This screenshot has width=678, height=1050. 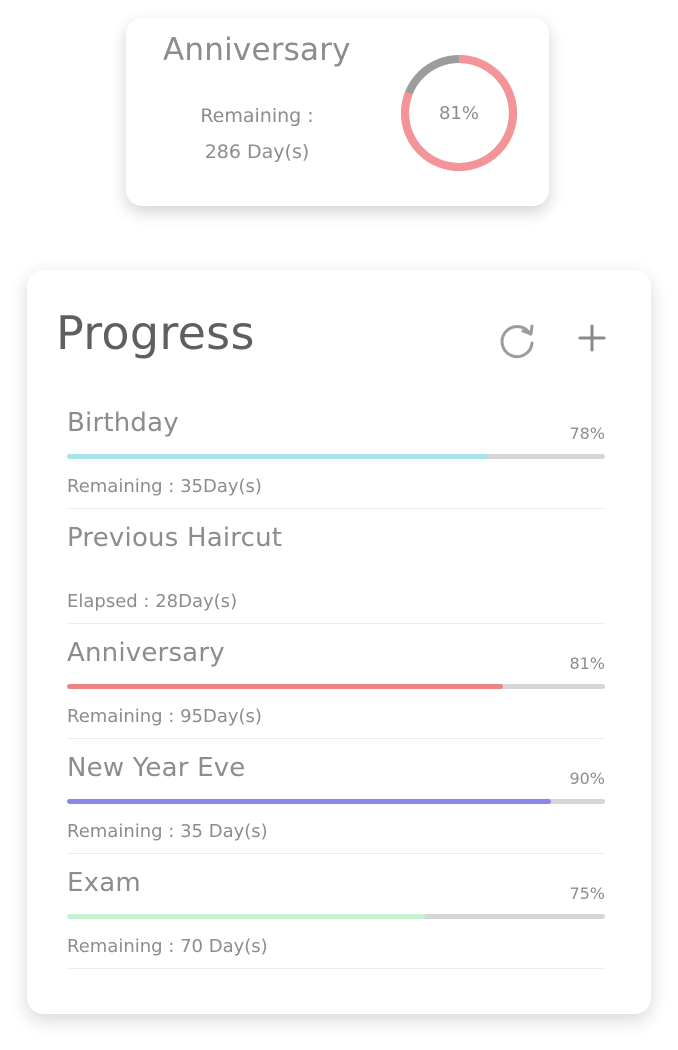 I want to click on progress-item-previous-haircut: Previous Haircut Elapsed : 28Day(s), so click(x=336, y=573).